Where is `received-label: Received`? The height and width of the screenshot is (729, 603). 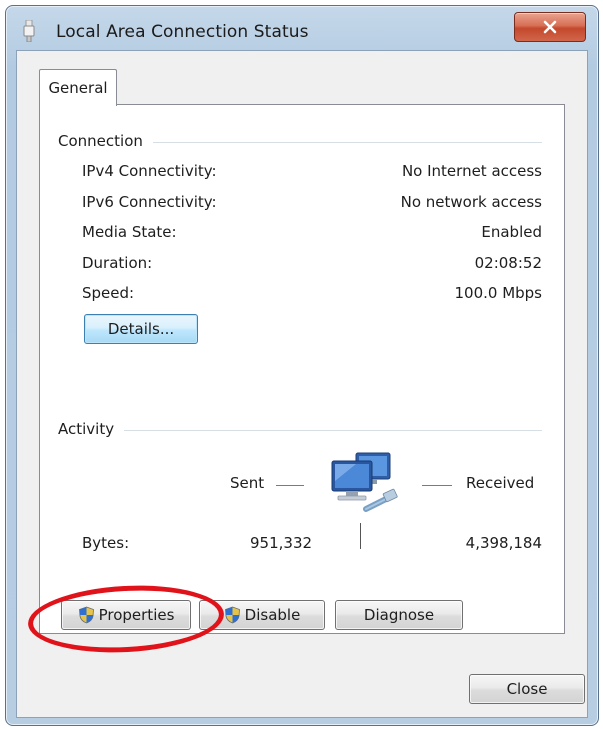 received-label: Received is located at coordinates (500, 483).